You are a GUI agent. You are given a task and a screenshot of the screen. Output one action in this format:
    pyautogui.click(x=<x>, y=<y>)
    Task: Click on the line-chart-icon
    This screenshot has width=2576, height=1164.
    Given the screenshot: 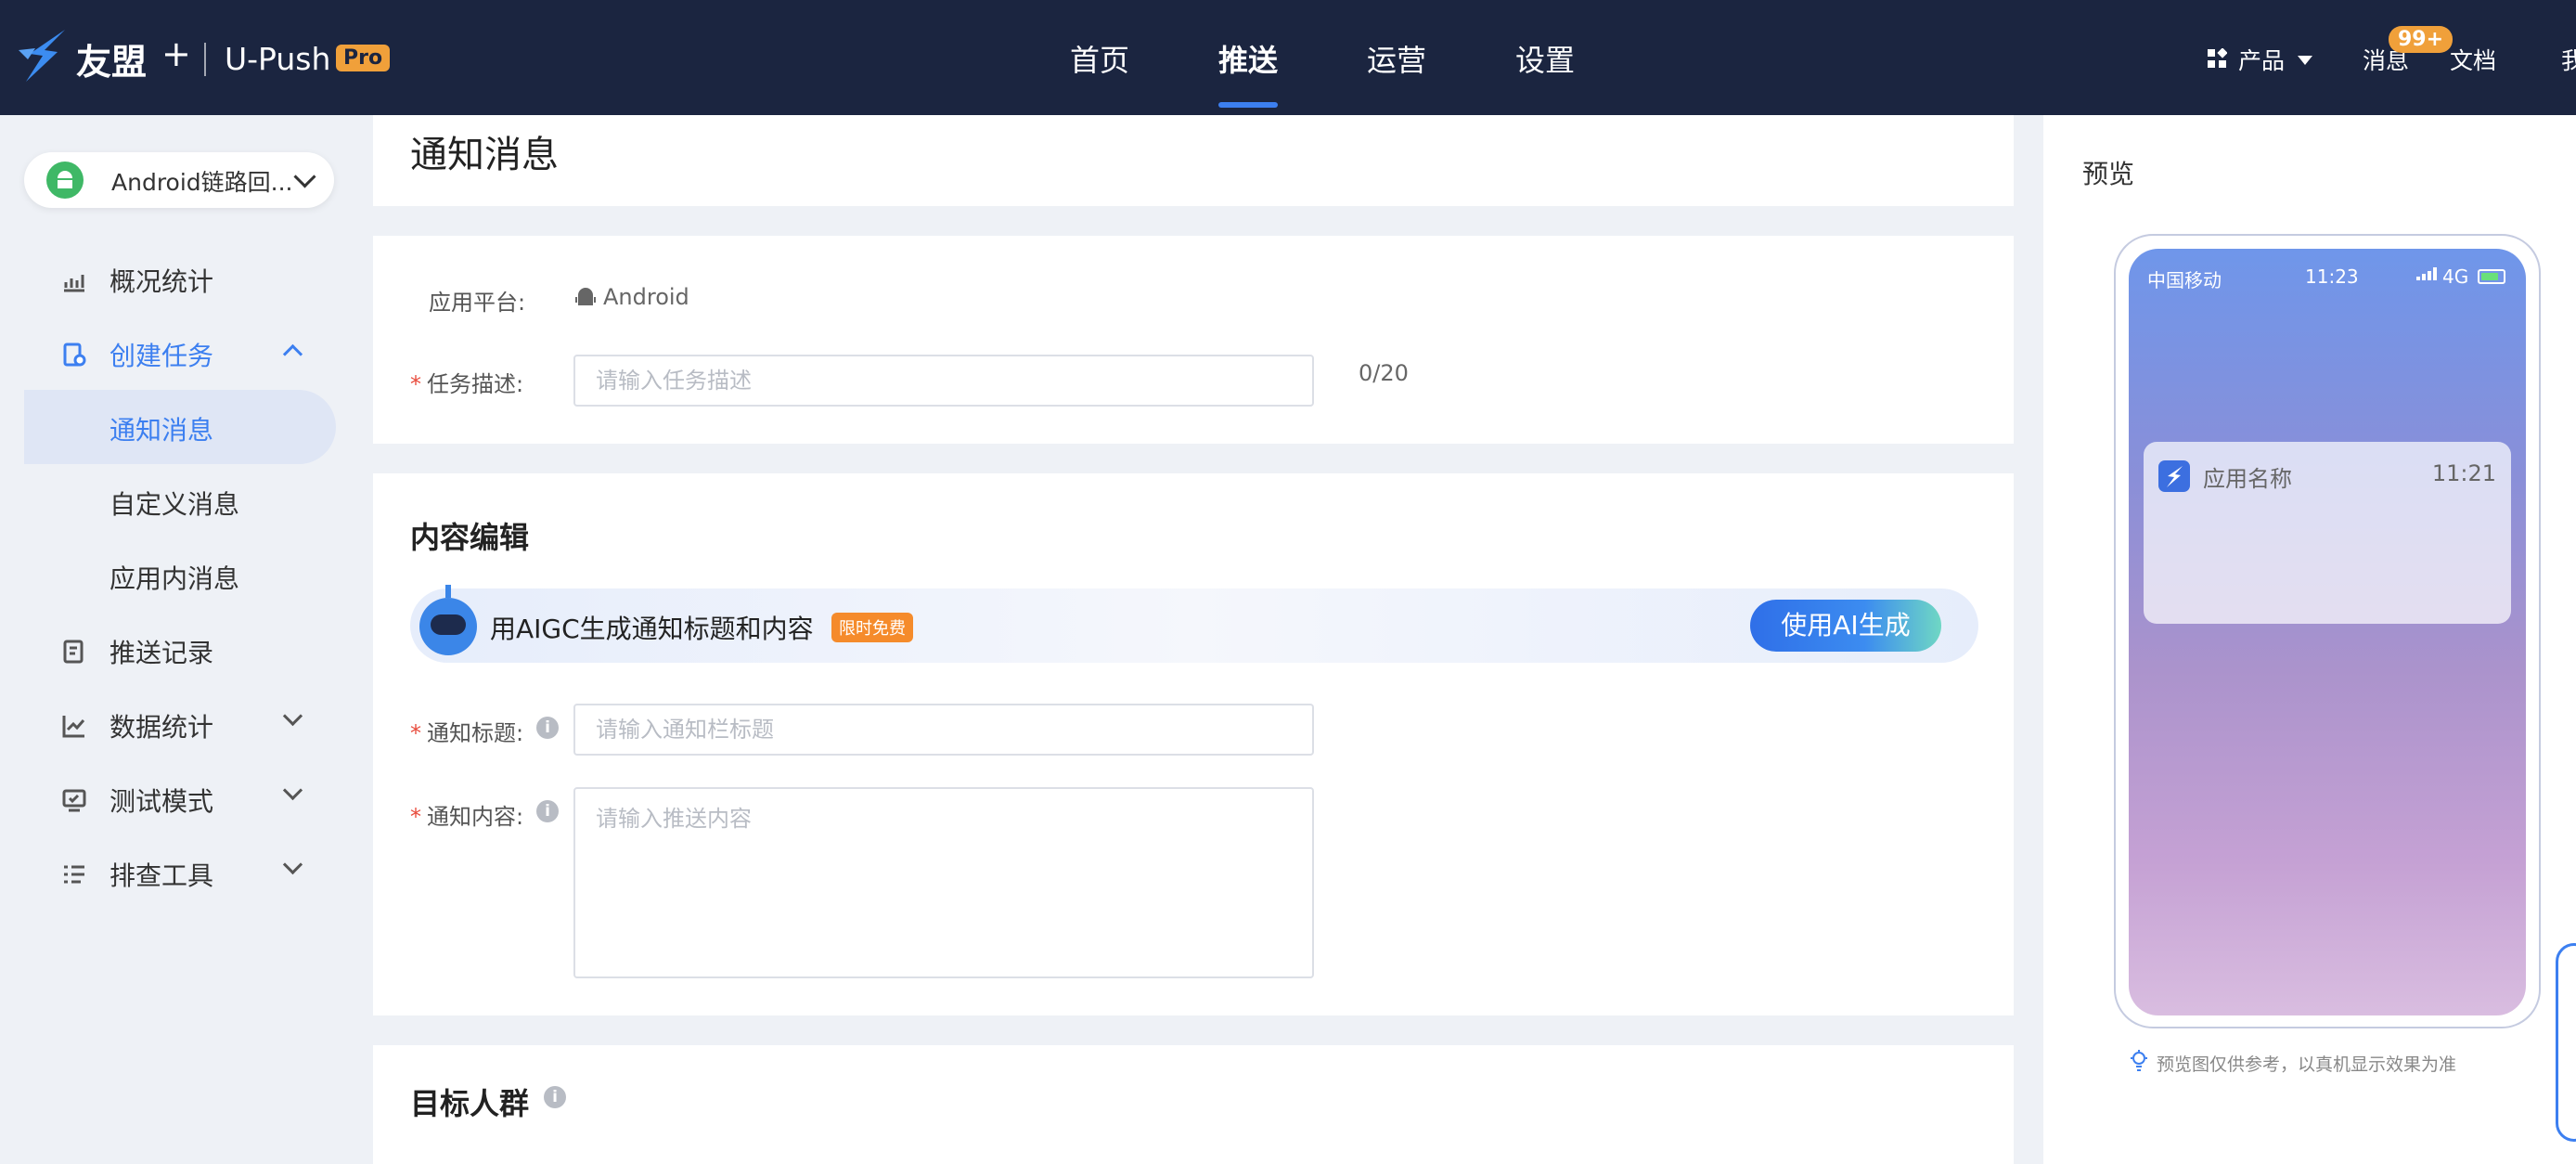 What is the action you would take?
    pyautogui.click(x=73, y=727)
    